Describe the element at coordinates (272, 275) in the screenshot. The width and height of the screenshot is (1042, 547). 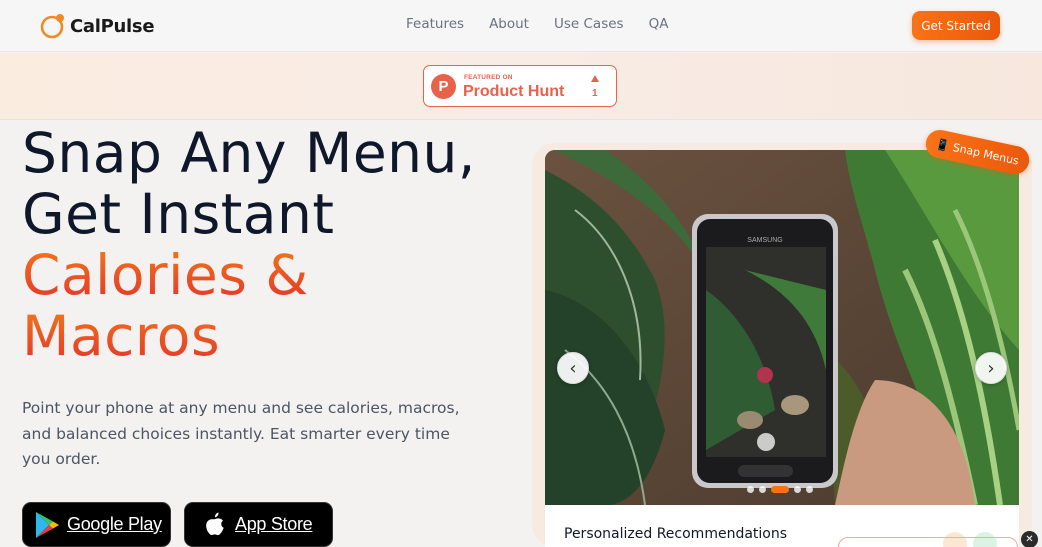
I see `hero-title-accent-1: Calories &` at that location.